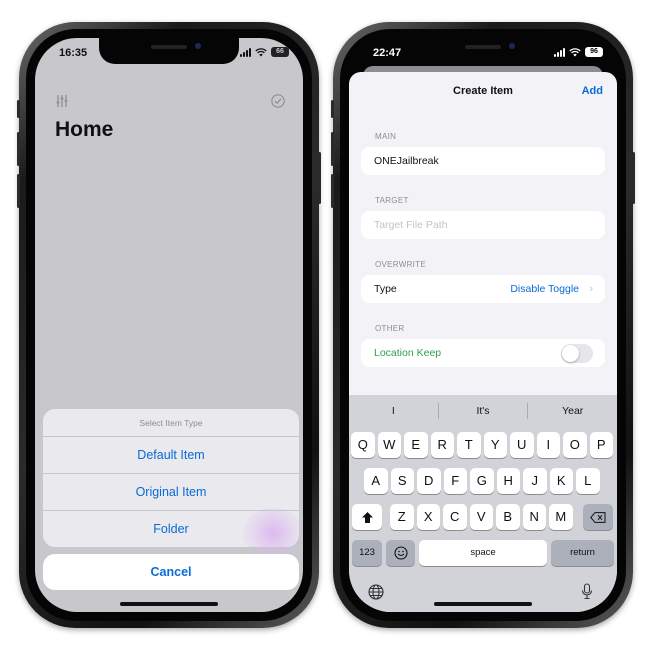 The width and height of the screenshot is (650, 650). I want to click on microphone-icon, so click(587, 591).